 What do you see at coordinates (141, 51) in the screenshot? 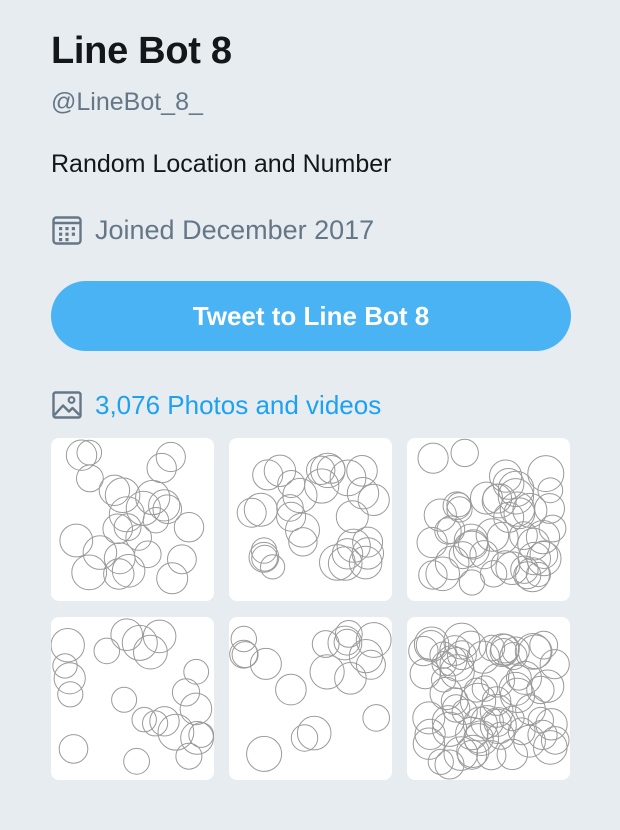
I see `profile-name: Line Bot 8` at bounding box center [141, 51].